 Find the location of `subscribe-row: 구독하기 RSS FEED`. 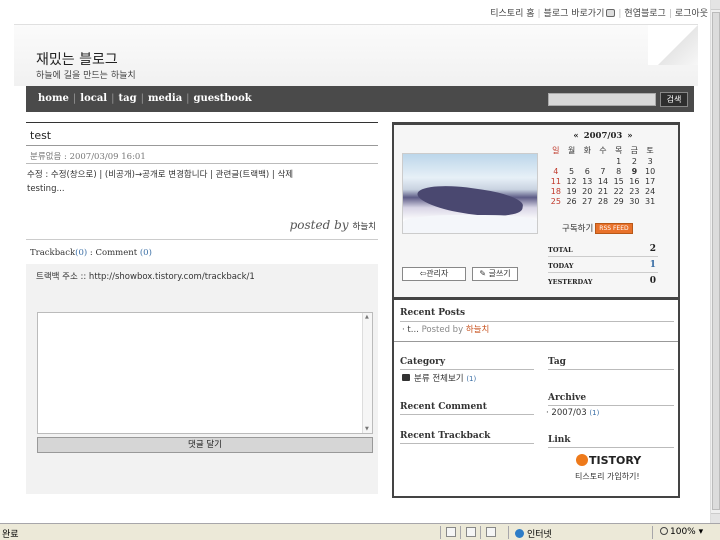

subscribe-row: 구독하기 RSS FEED is located at coordinates (597, 228).